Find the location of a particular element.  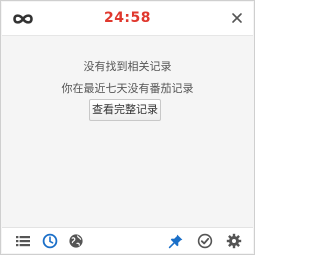

list-icon is located at coordinates (23, 241).